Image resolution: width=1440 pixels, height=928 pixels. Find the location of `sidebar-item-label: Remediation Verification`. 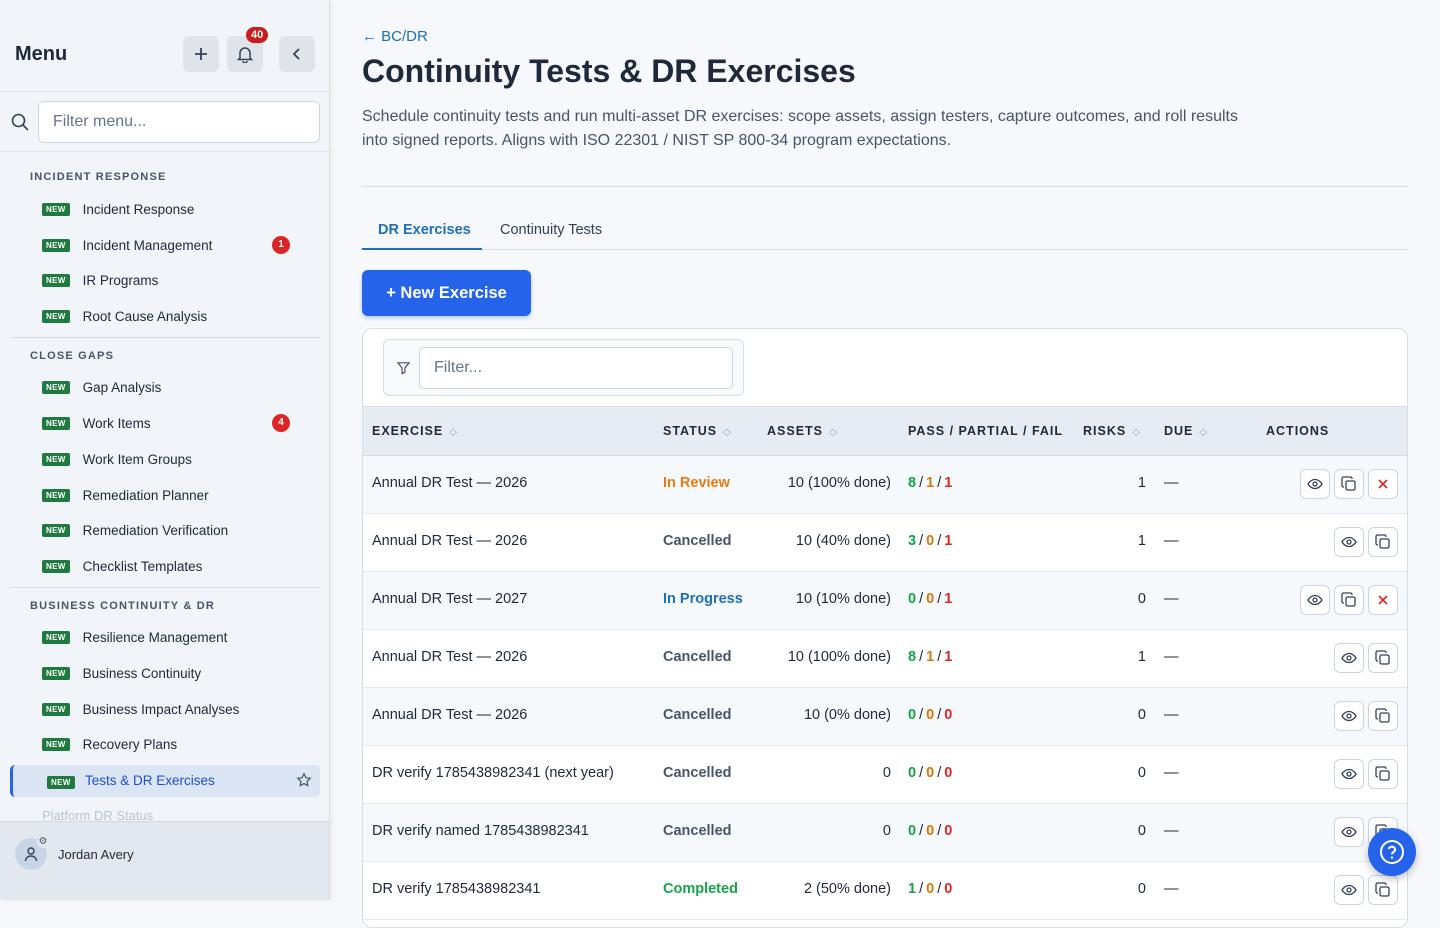

sidebar-item-label: Remediation Verification is located at coordinates (155, 530).